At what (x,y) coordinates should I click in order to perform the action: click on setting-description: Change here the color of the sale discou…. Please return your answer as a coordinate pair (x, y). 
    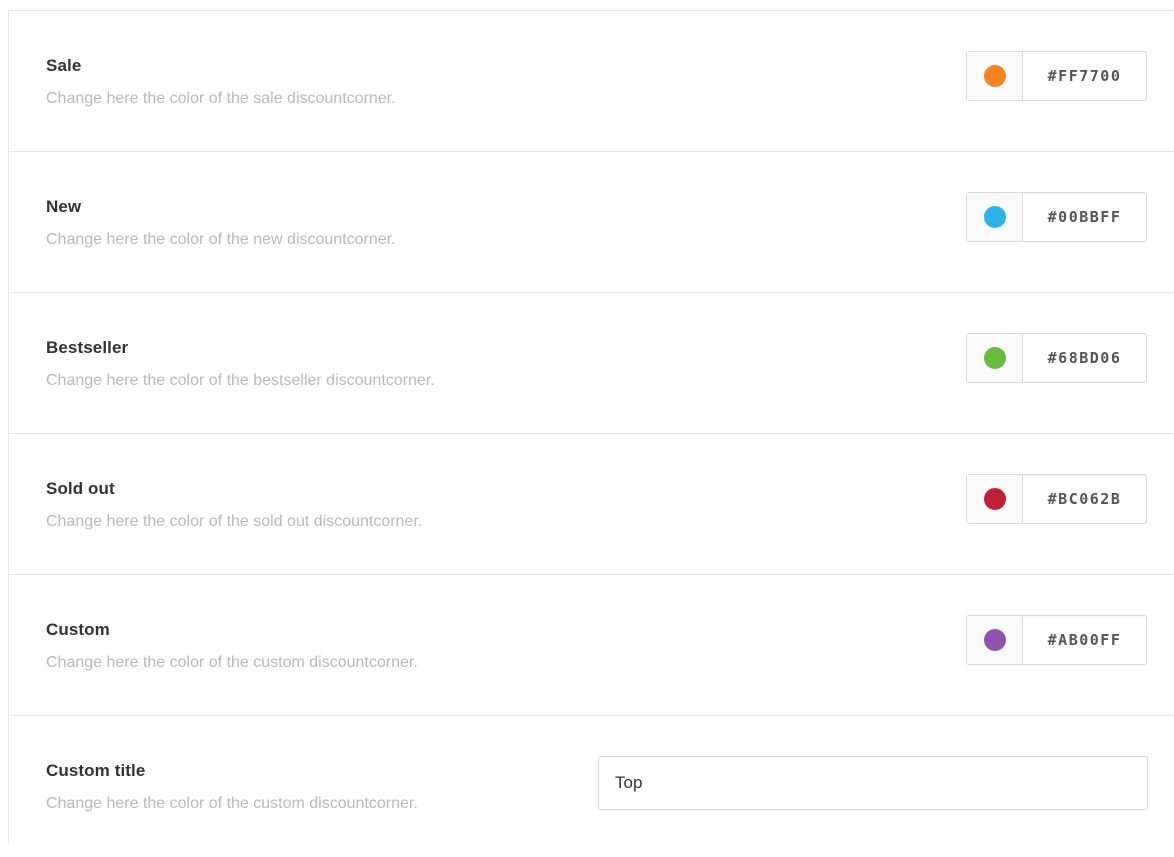
    Looking at the image, I should click on (221, 98).